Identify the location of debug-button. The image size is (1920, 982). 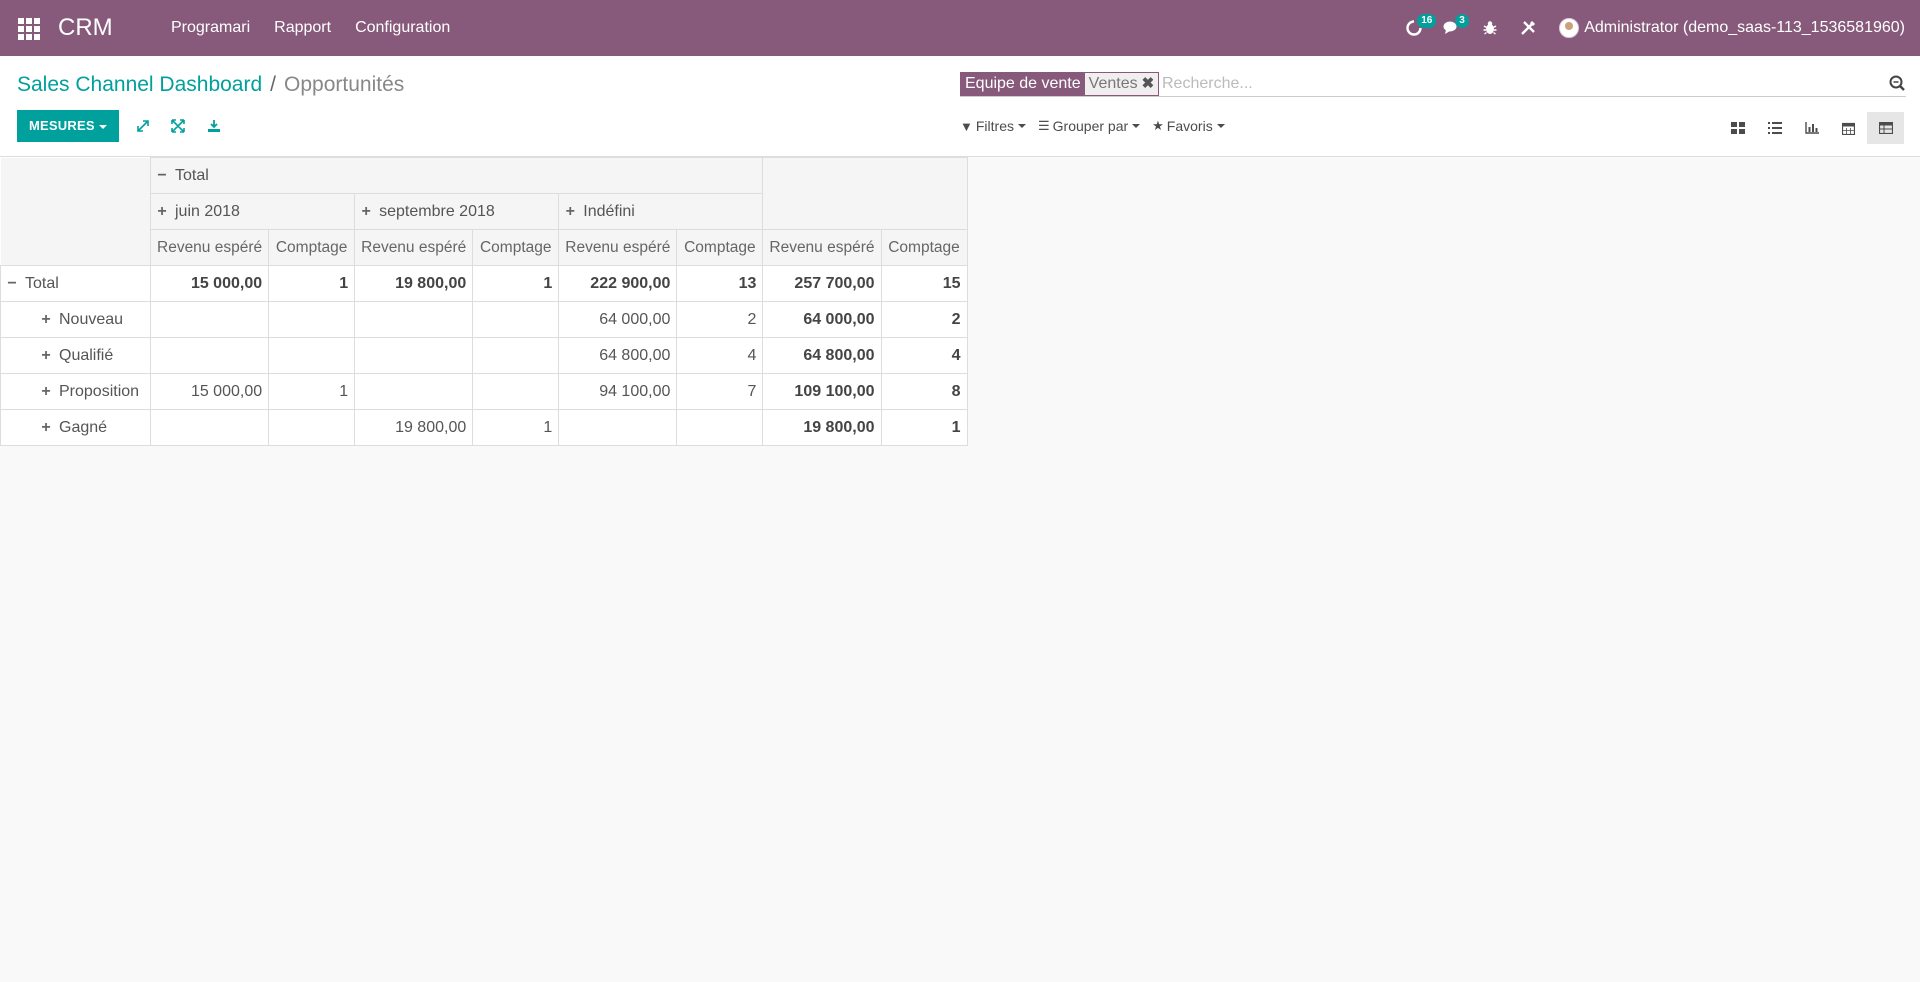
(1490, 28).